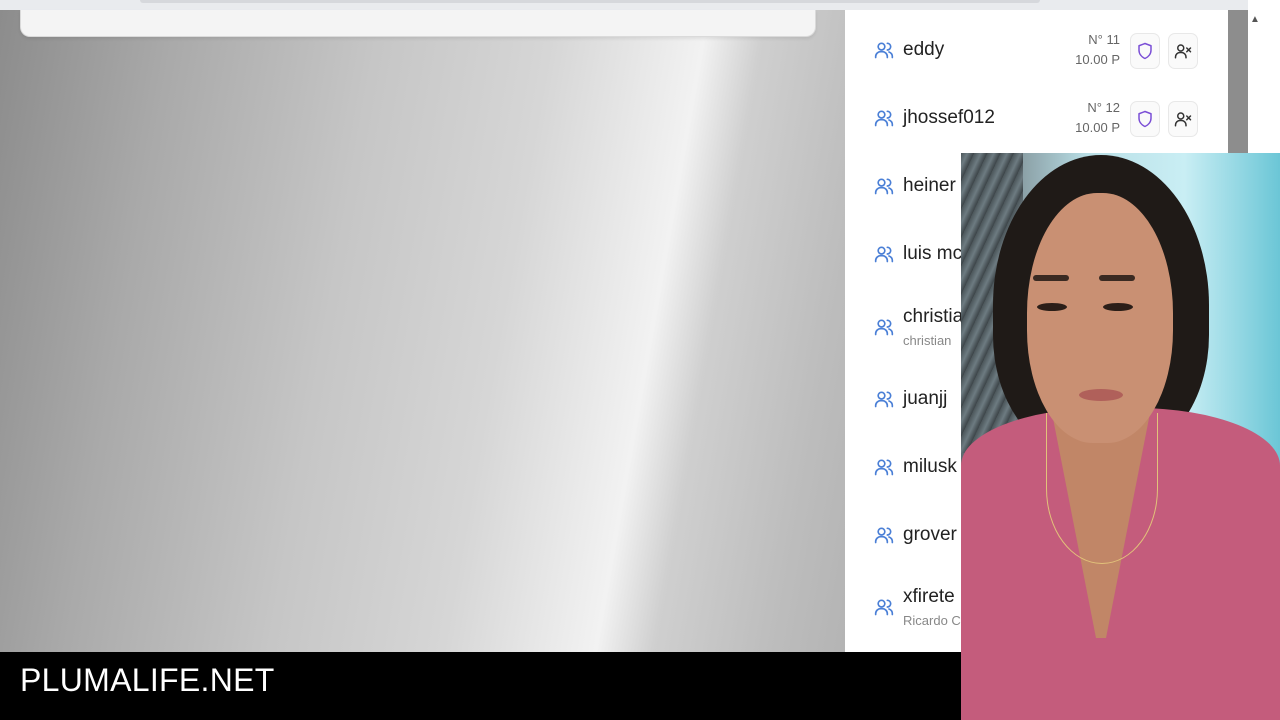 The image size is (1280, 720). I want to click on user-name: heiner, so click(929, 185).